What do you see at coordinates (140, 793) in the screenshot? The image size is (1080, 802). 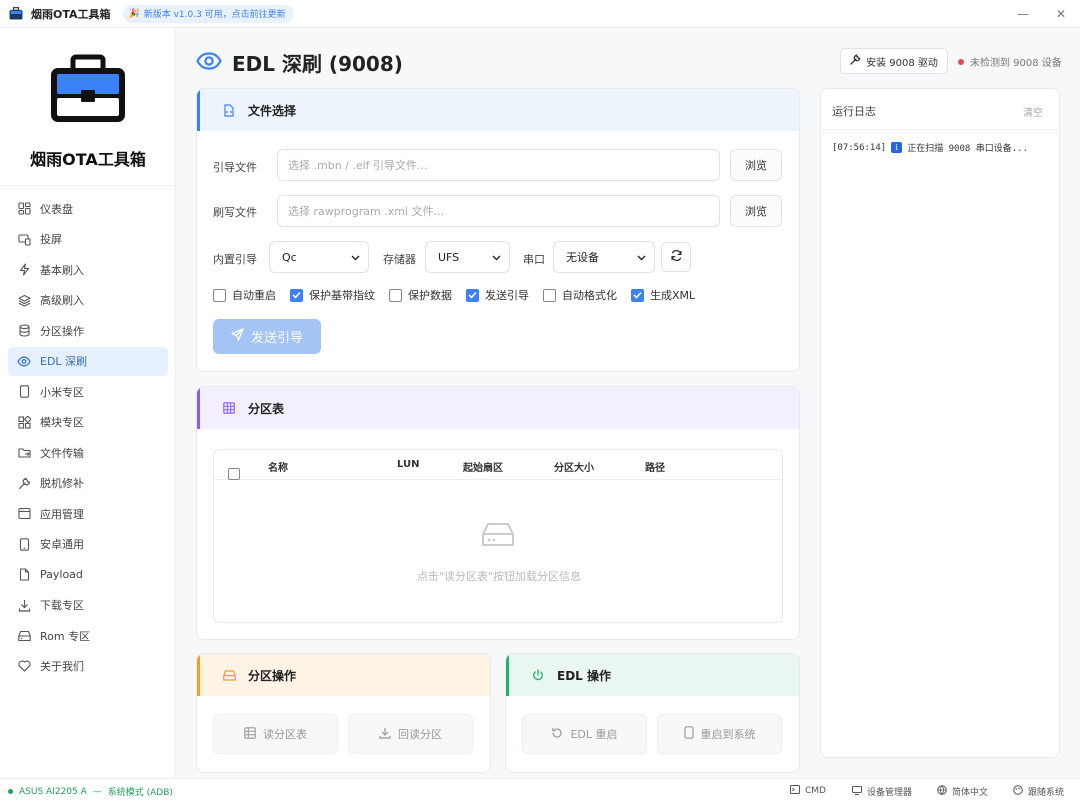 I see `device-mode: 系统模式 (ADB)` at bounding box center [140, 793].